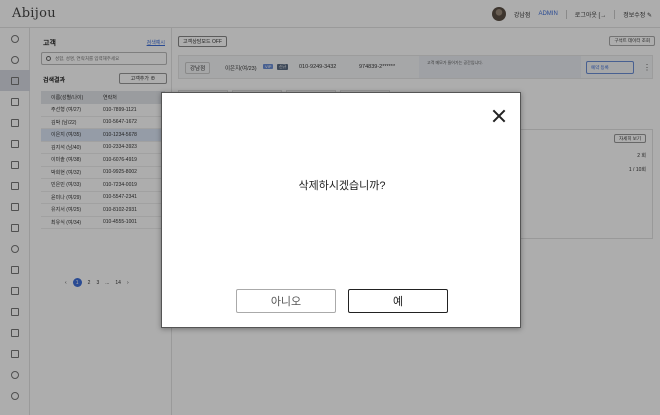  What do you see at coordinates (286, 301) in the screenshot?
I see `no-button: 아니오` at bounding box center [286, 301].